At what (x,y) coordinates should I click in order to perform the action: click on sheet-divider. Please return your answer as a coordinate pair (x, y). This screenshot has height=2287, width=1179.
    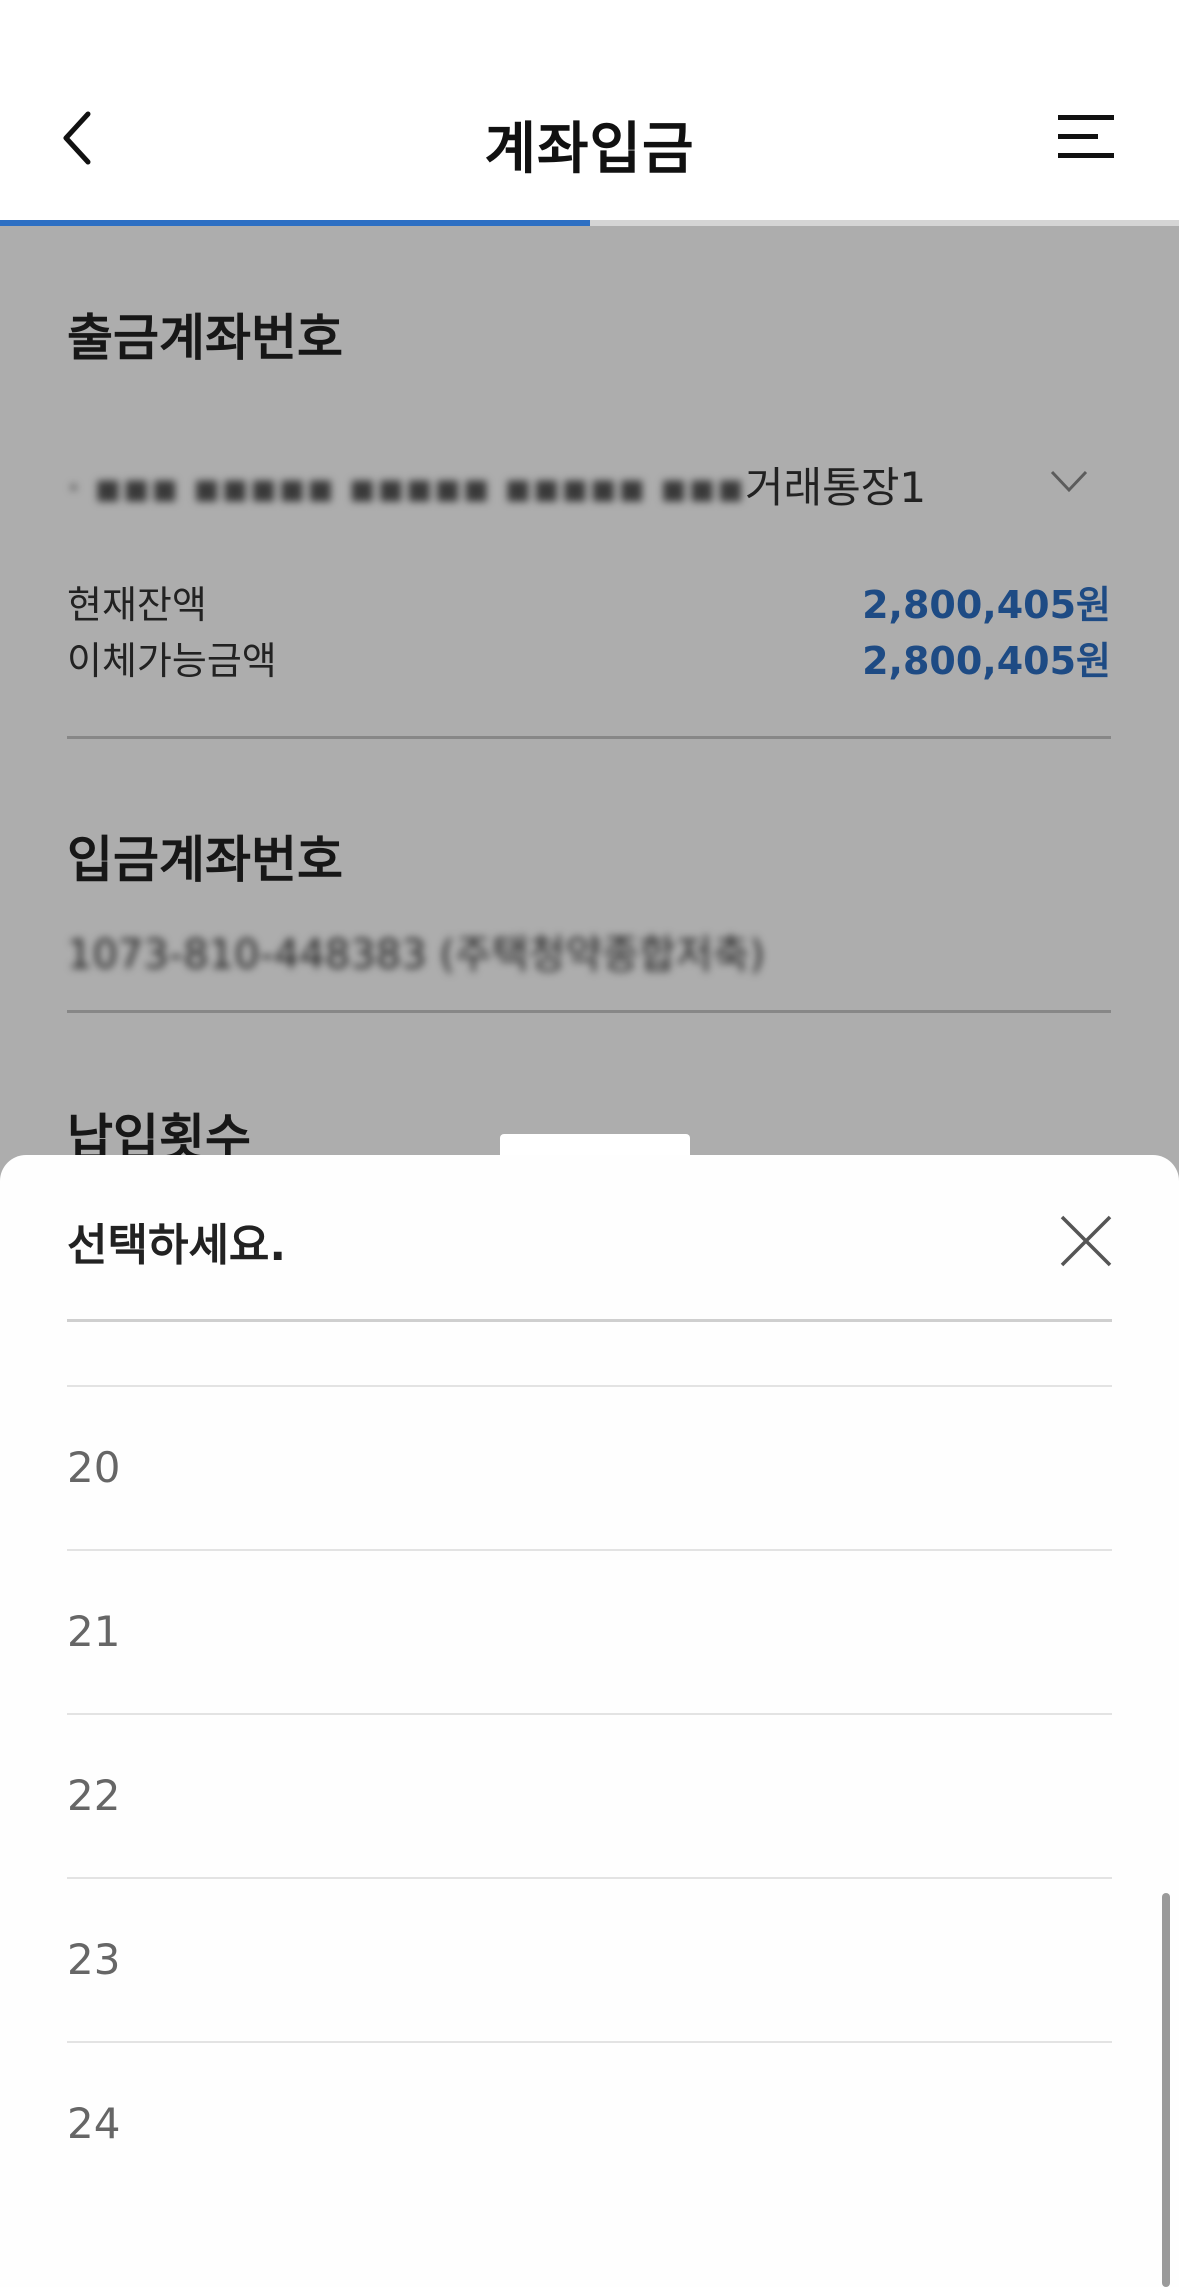
    Looking at the image, I should click on (589, 1320).